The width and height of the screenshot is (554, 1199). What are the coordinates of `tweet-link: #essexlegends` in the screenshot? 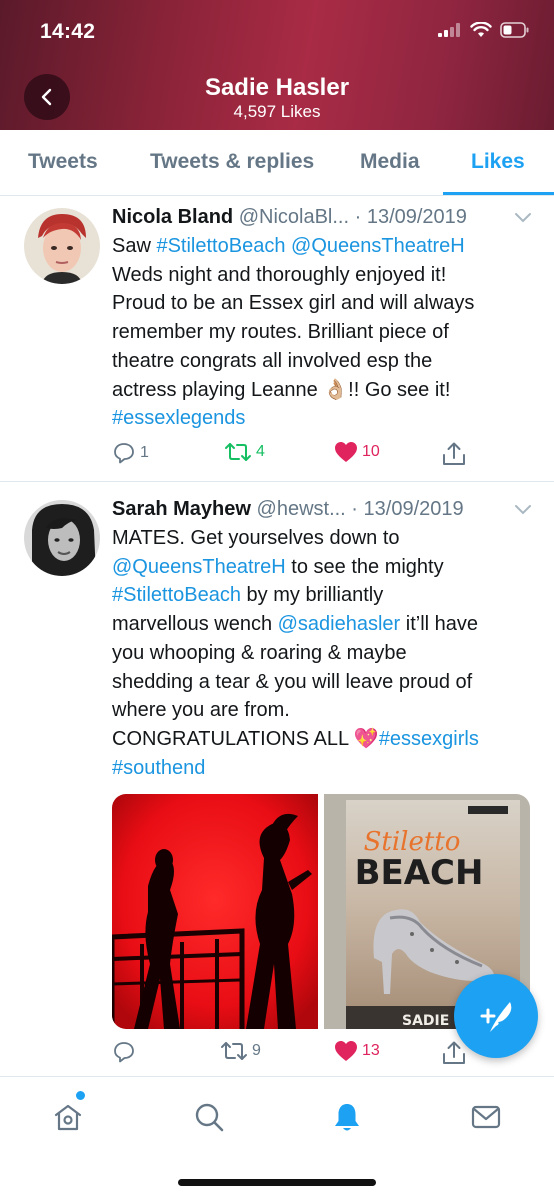 It's located at (178, 418).